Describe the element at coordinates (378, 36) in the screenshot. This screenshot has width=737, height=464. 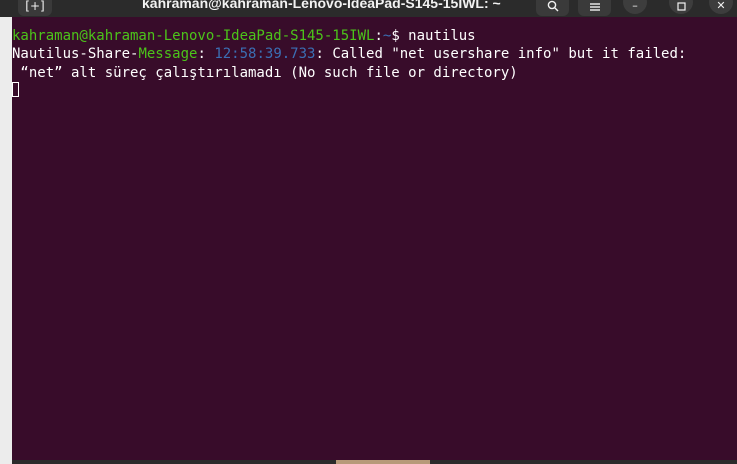
I see `prompt-colon: :` at that location.